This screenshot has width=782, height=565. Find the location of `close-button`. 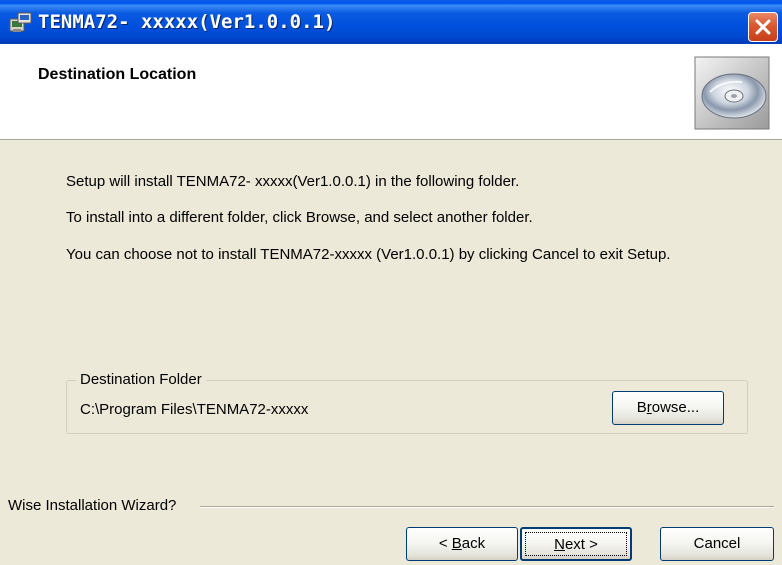

close-button is located at coordinates (763, 27).